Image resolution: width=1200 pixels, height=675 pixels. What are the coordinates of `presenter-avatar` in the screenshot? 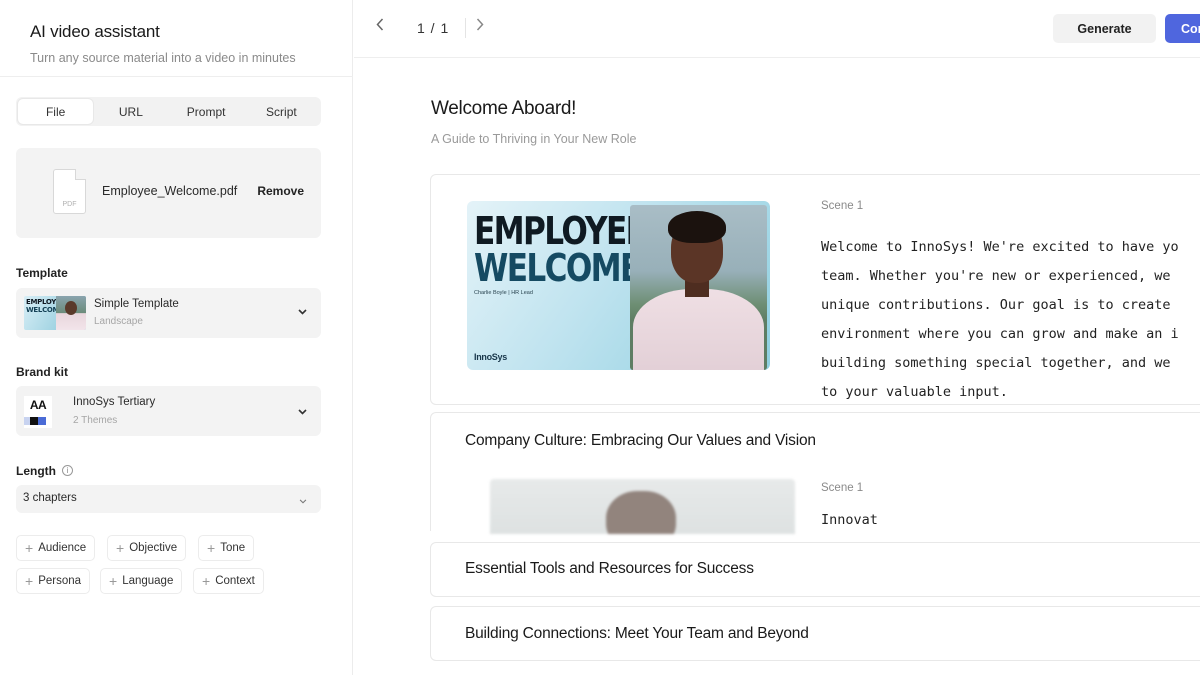 It's located at (698, 287).